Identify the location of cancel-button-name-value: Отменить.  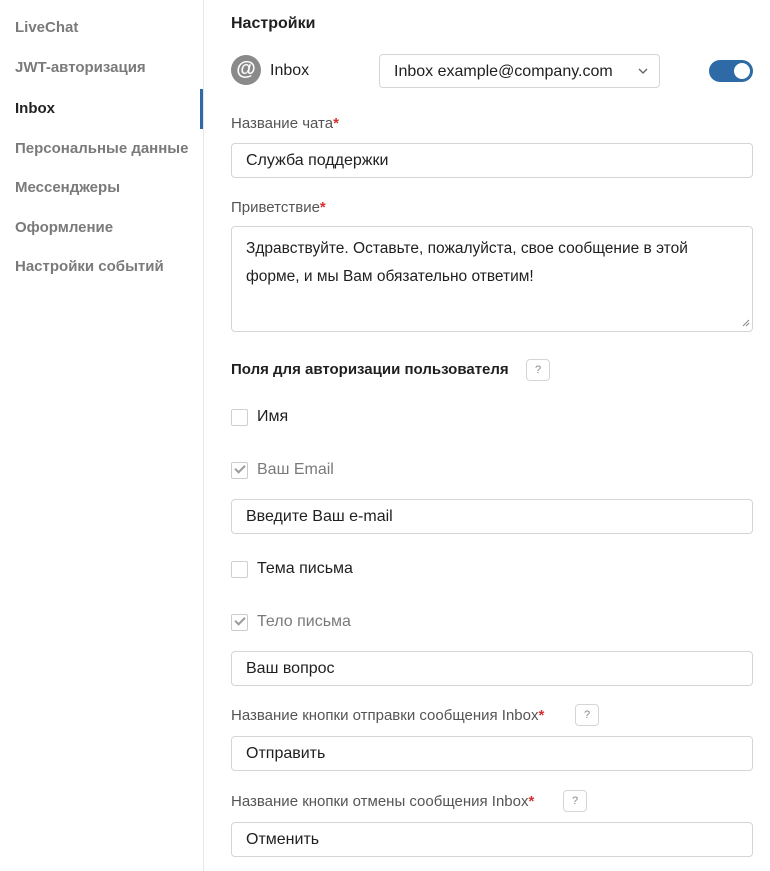
(283, 839).